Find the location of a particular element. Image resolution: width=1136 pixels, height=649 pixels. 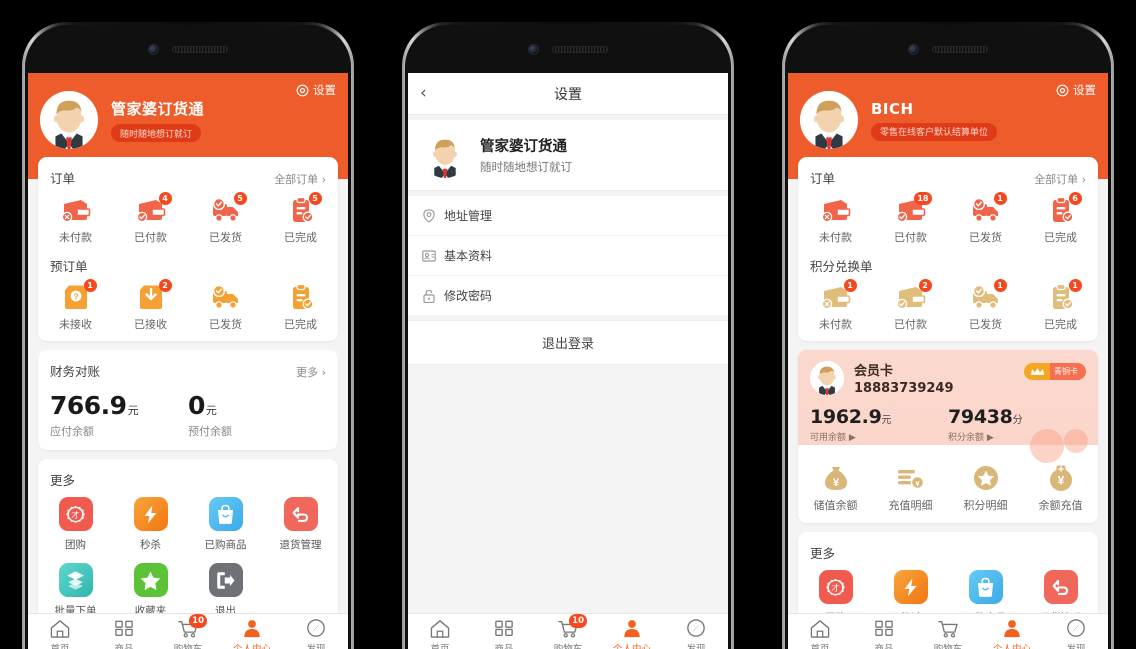

p3-all-orders-link: 全部订单 › is located at coordinates (1060, 179).